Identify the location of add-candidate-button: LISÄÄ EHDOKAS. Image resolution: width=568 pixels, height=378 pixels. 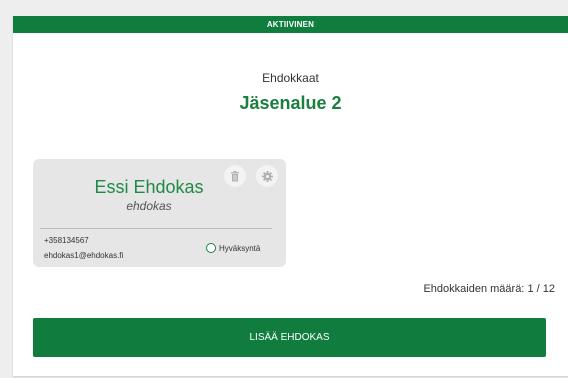
(289, 337).